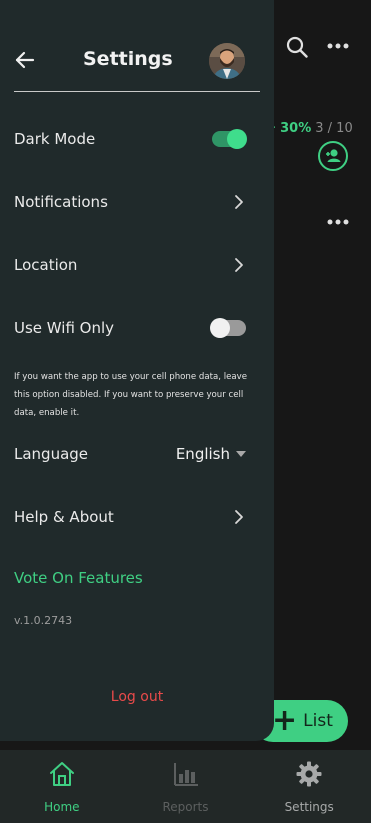 The height and width of the screenshot is (823, 371). What do you see at coordinates (130, 328) in the screenshot?
I see `wifi-only-row: Use Wifi Only` at bounding box center [130, 328].